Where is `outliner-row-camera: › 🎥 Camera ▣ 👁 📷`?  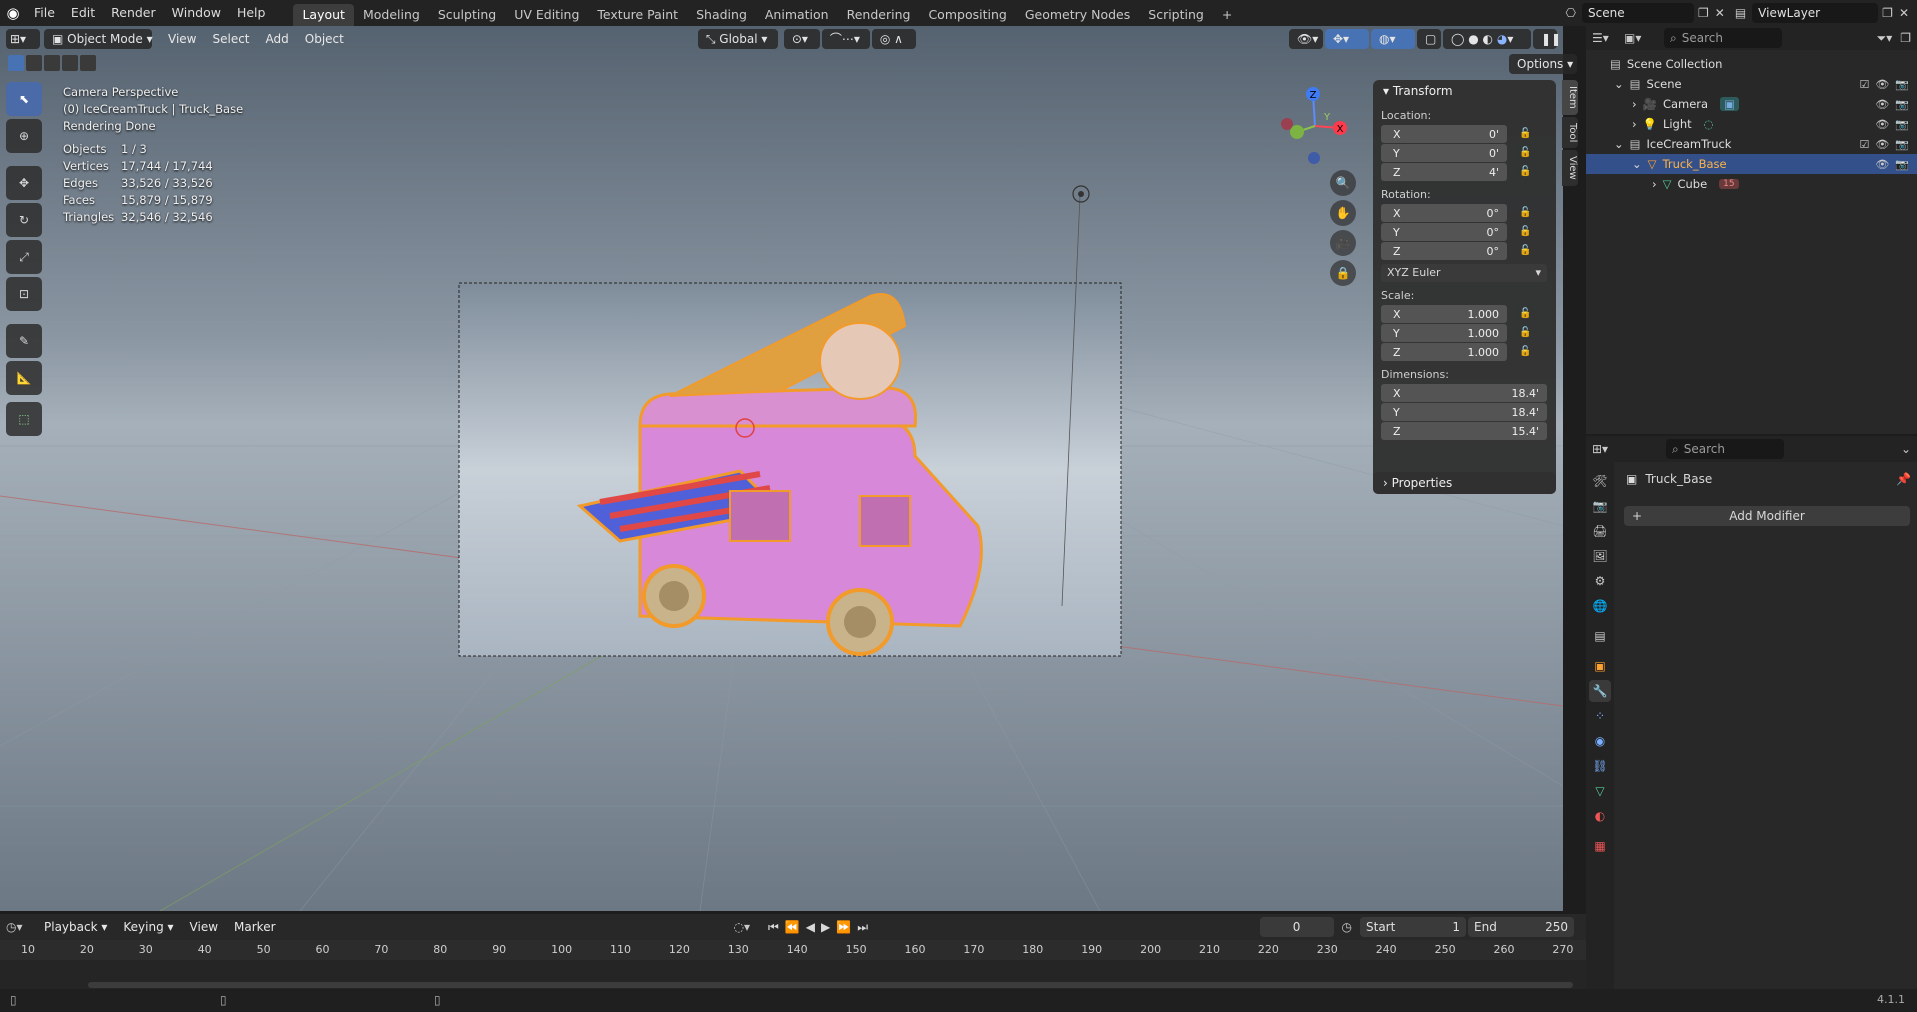 outliner-row-camera: › 🎥 Camera ▣ 👁 📷 is located at coordinates (1751, 104).